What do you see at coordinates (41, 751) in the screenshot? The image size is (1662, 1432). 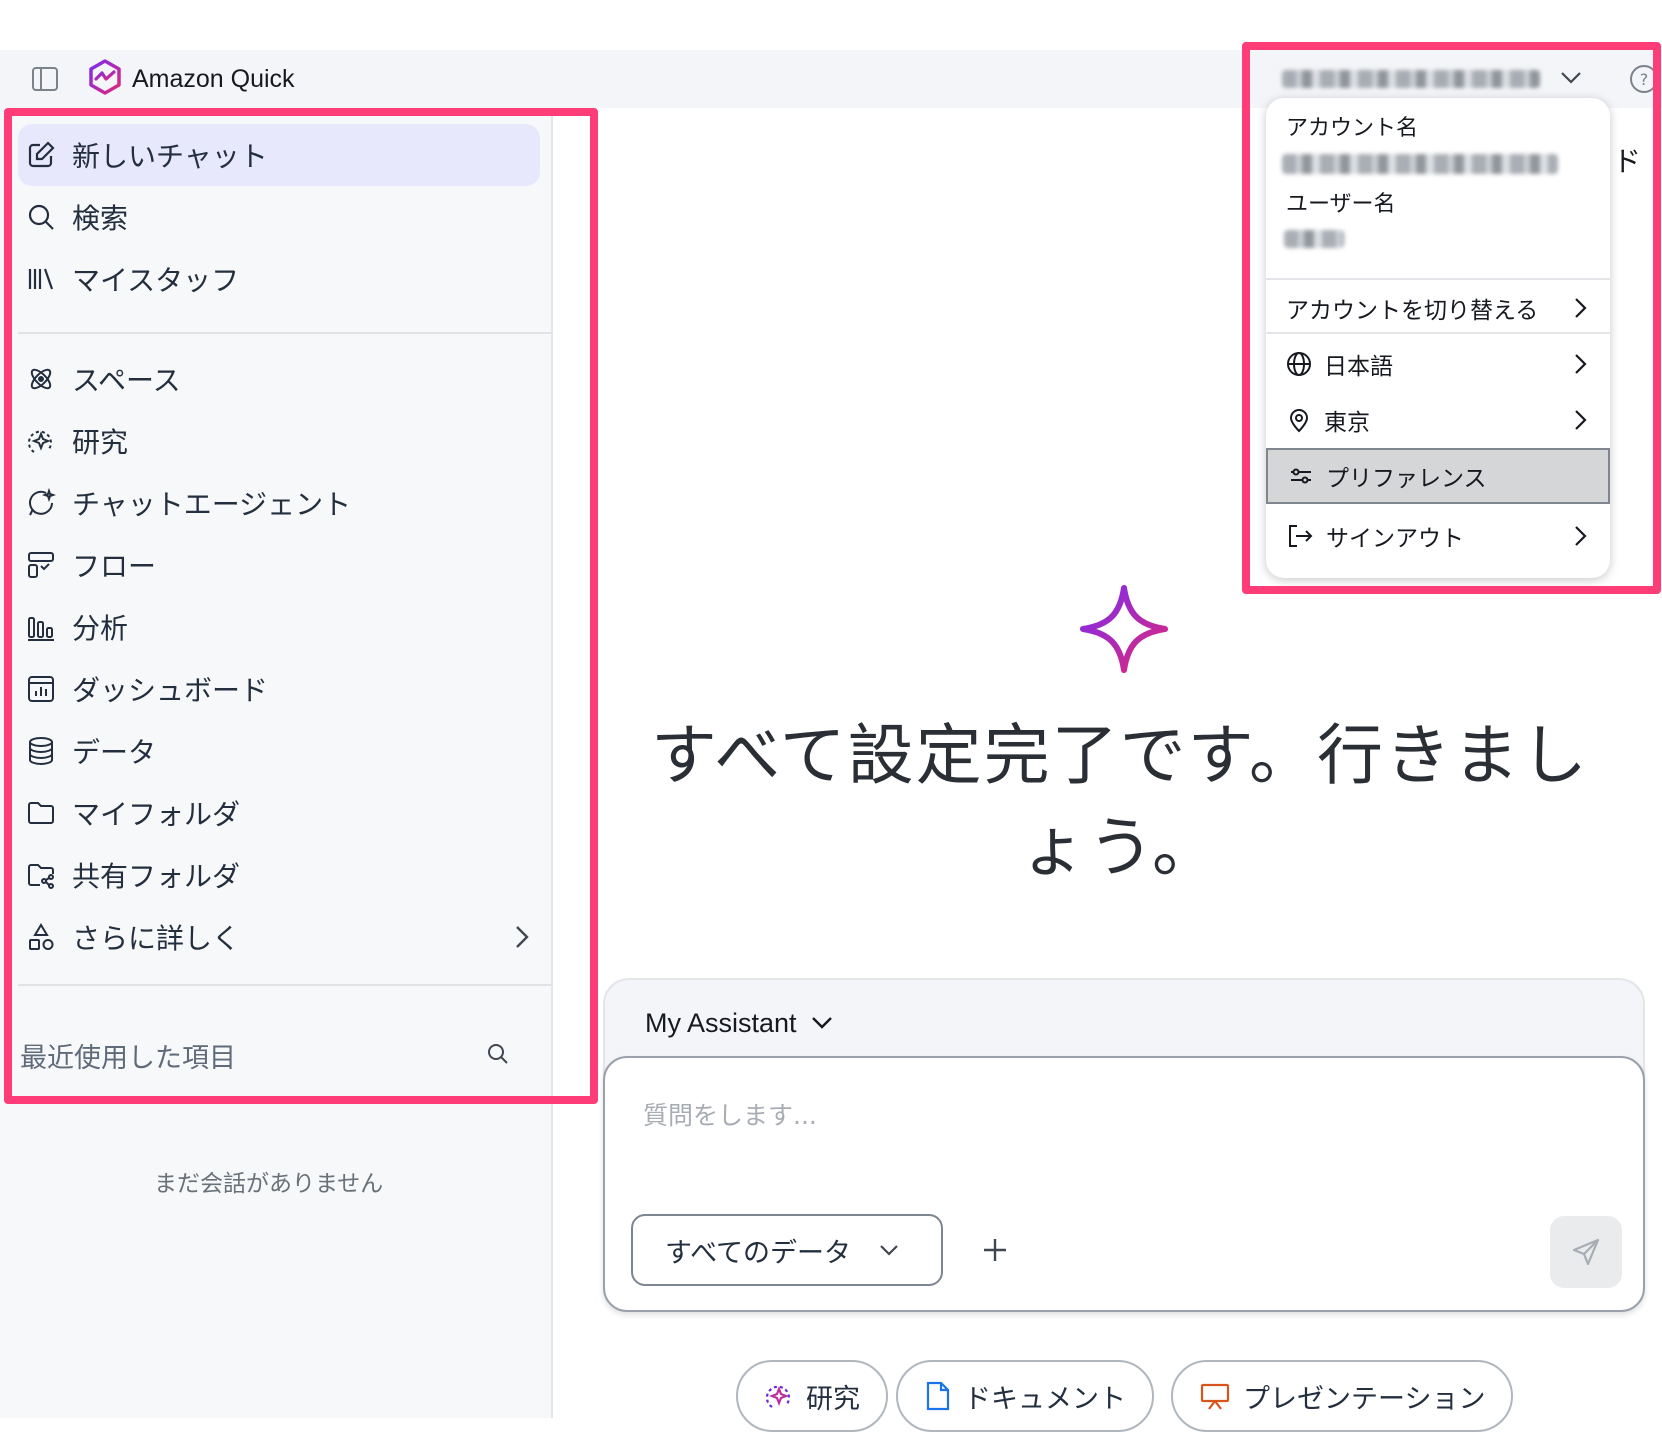 I see `database-icon` at bounding box center [41, 751].